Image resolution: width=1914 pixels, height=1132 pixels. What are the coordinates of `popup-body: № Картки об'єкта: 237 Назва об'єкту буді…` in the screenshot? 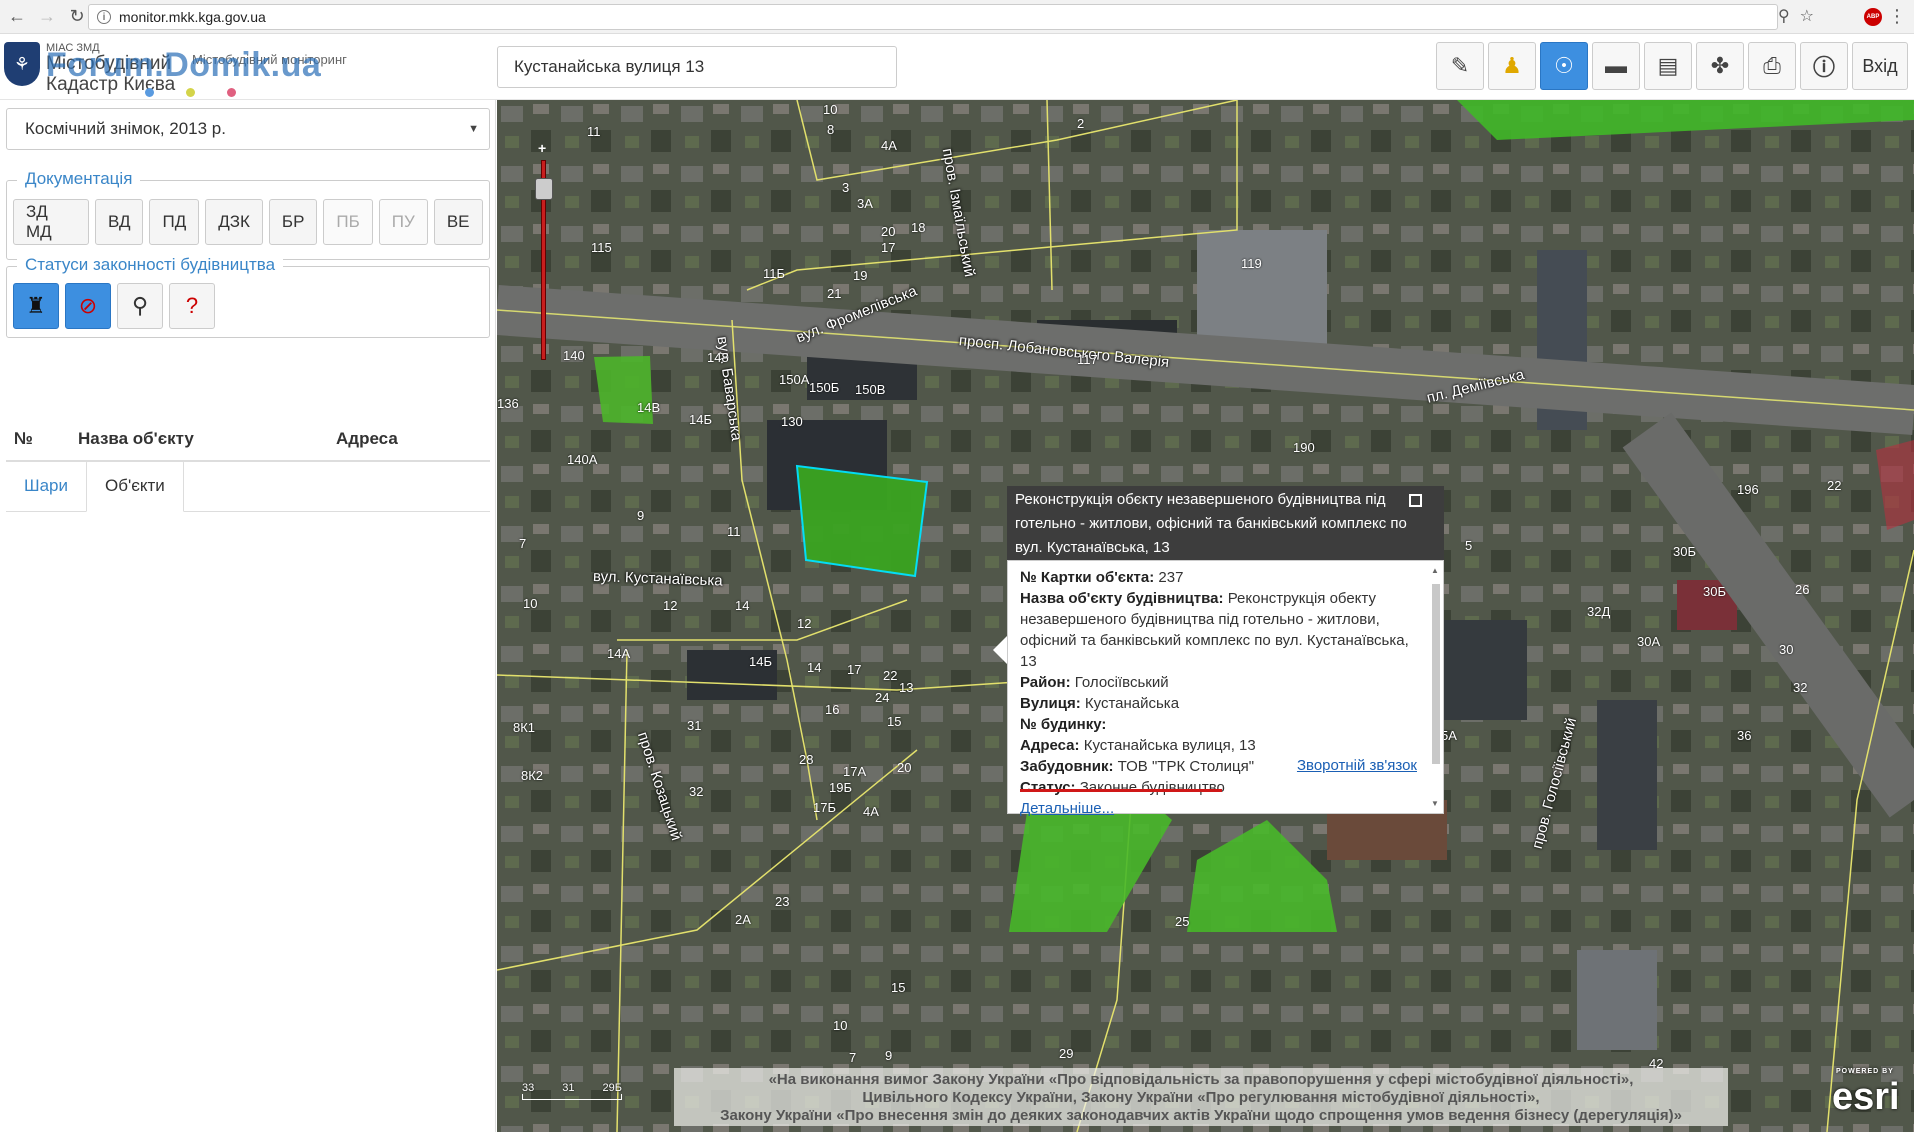 It's located at (1225, 688).